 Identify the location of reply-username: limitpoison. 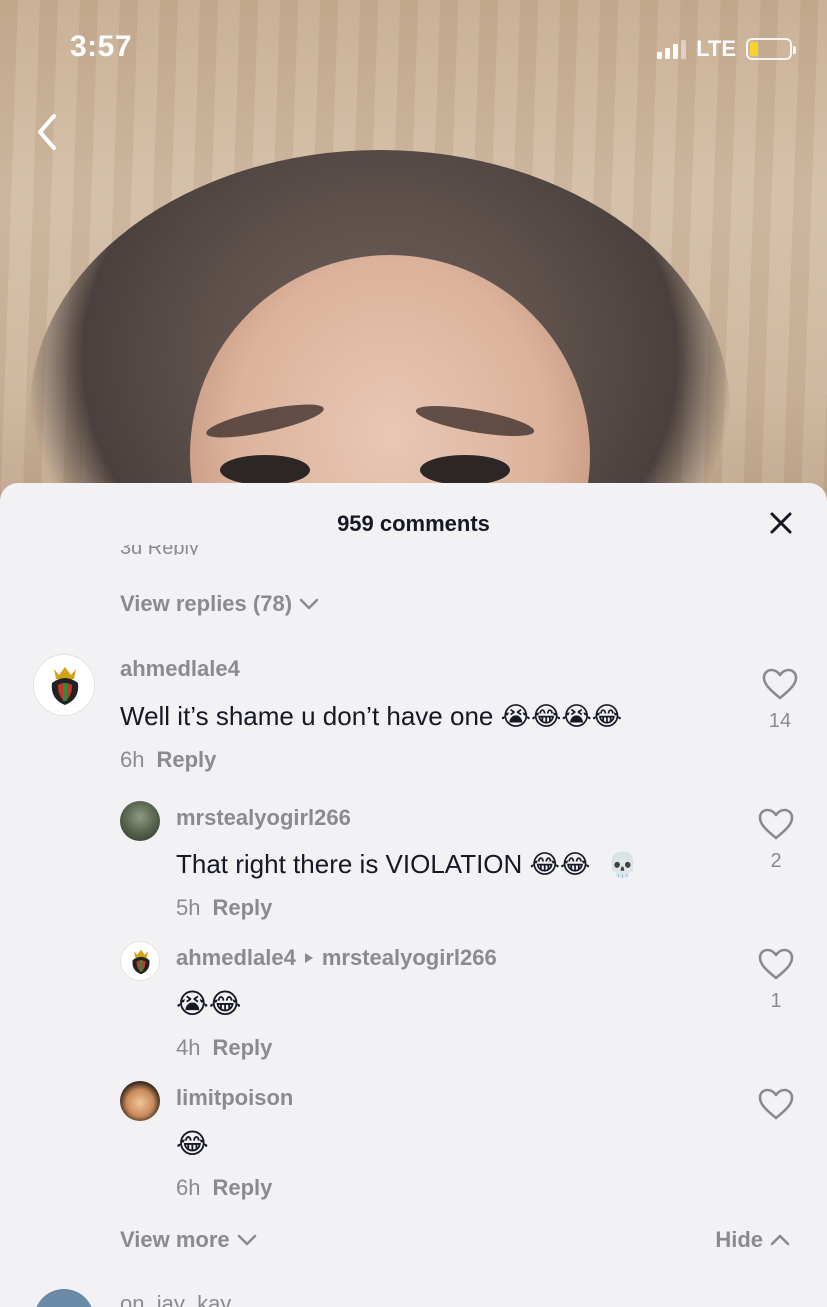
(234, 1098).